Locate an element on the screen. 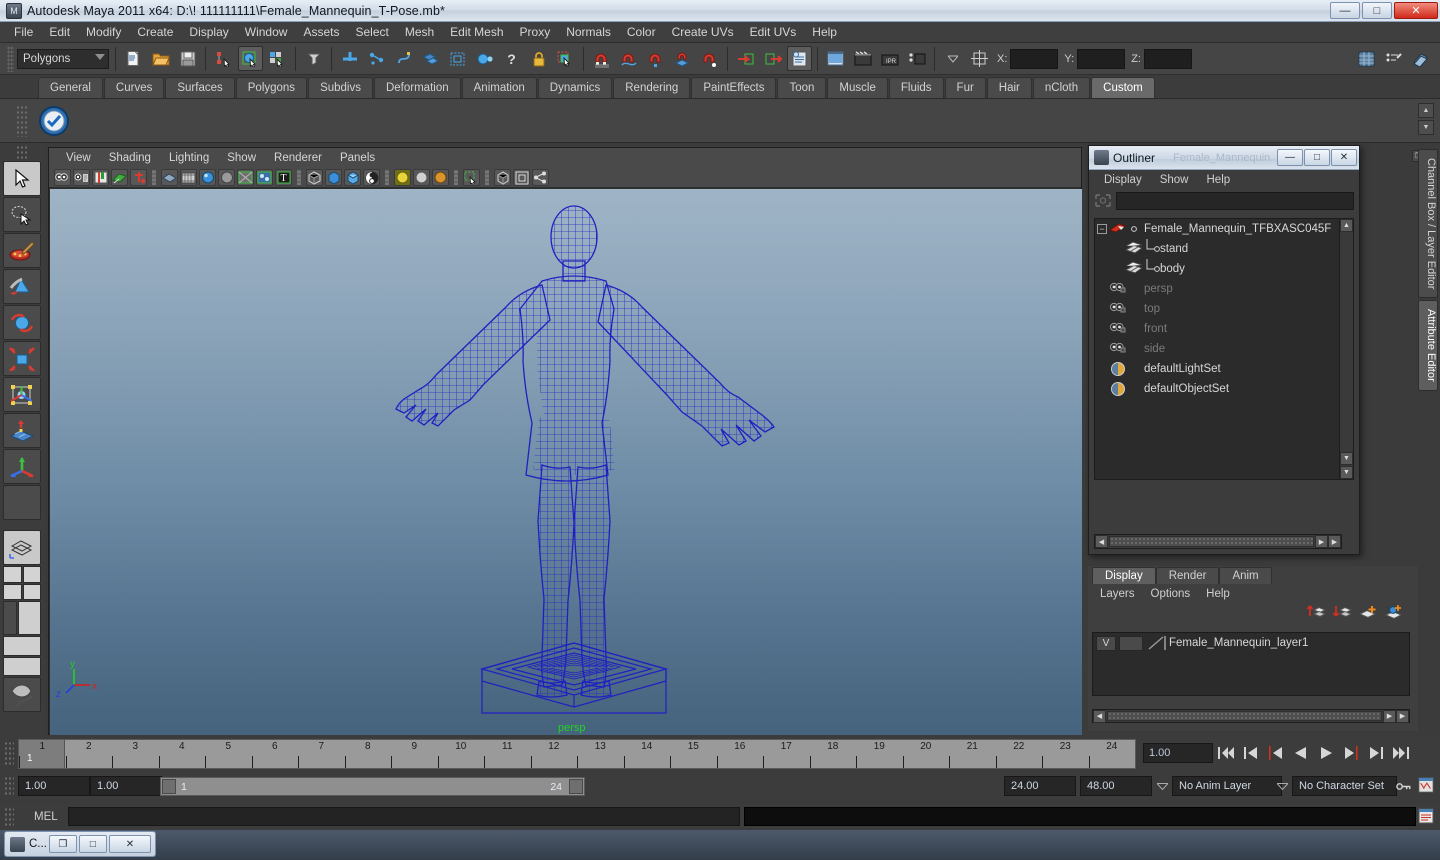 The width and height of the screenshot is (1440, 860). texture-icon is located at coordinates (245, 177).